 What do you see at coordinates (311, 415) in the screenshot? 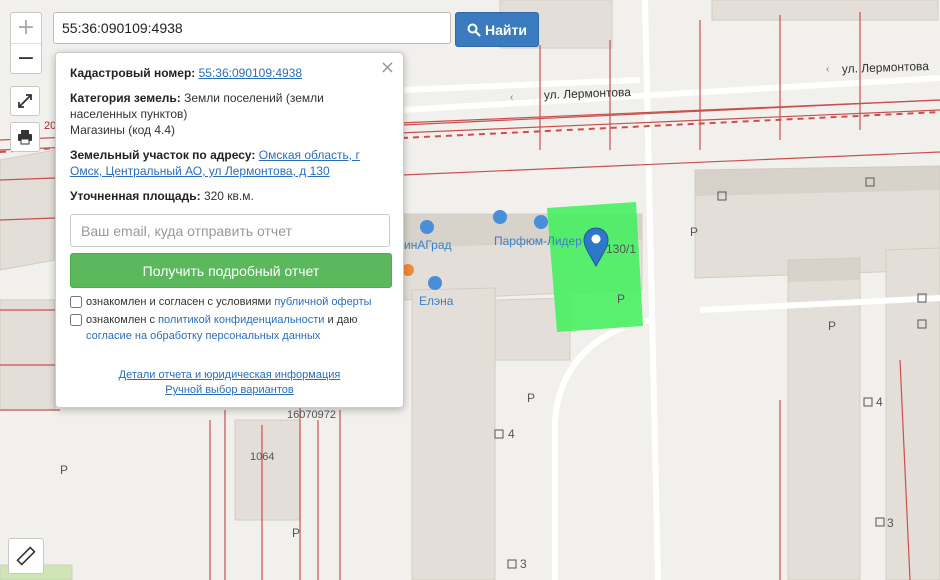
I see `parcel-number: 16070972` at bounding box center [311, 415].